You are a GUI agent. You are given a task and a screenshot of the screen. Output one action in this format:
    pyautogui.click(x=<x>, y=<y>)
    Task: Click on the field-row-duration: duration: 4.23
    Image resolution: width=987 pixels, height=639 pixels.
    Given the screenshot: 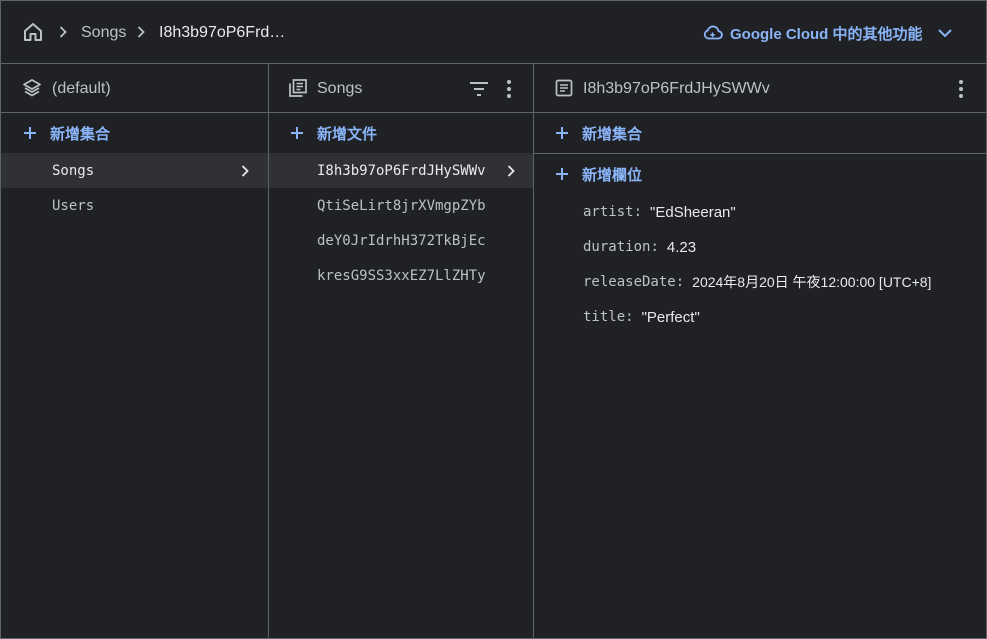 What is the action you would take?
    pyautogui.click(x=639, y=247)
    